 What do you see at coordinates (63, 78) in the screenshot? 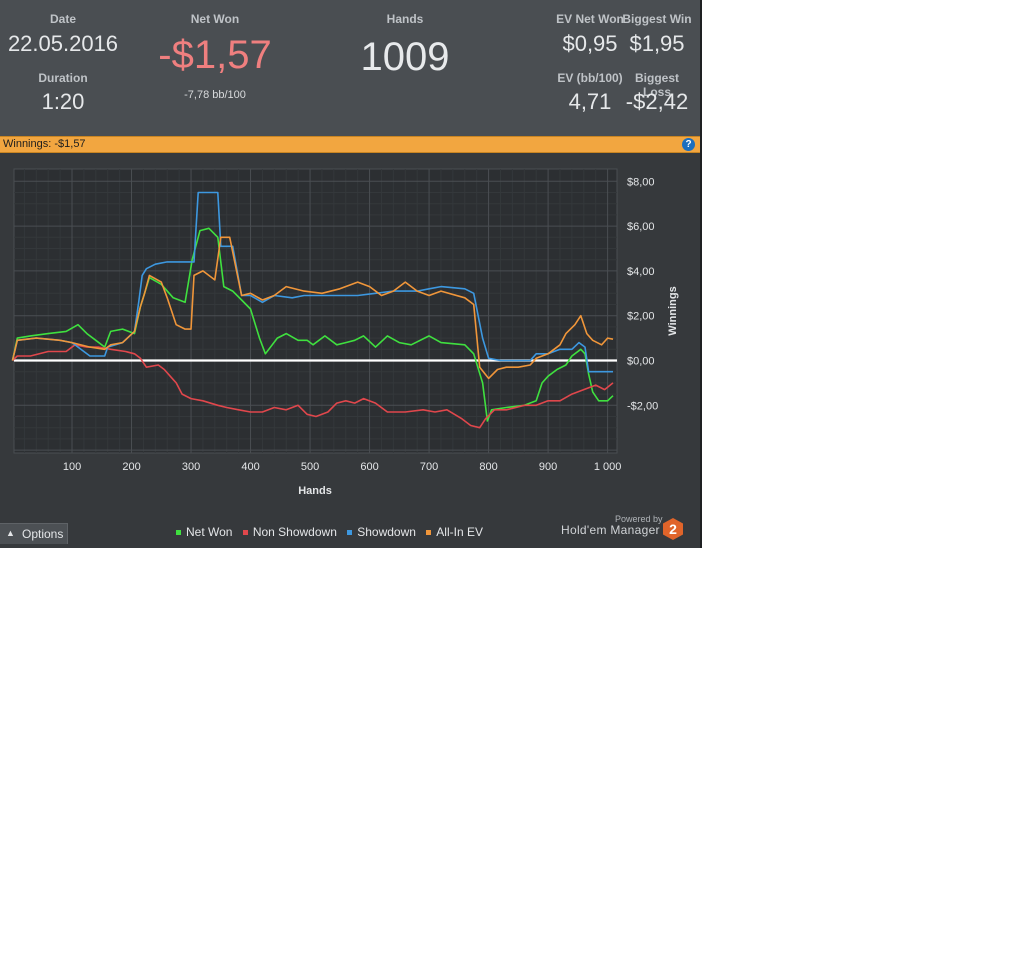
I see `duration-label: Duration` at bounding box center [63, 78].